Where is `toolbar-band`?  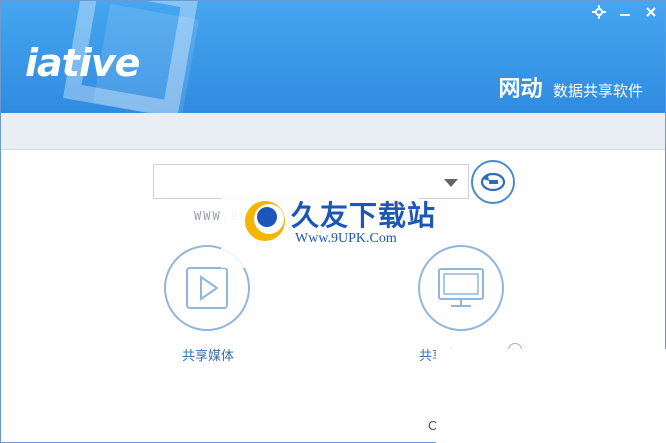
toolbar-band is located at coordinates (333, 131).